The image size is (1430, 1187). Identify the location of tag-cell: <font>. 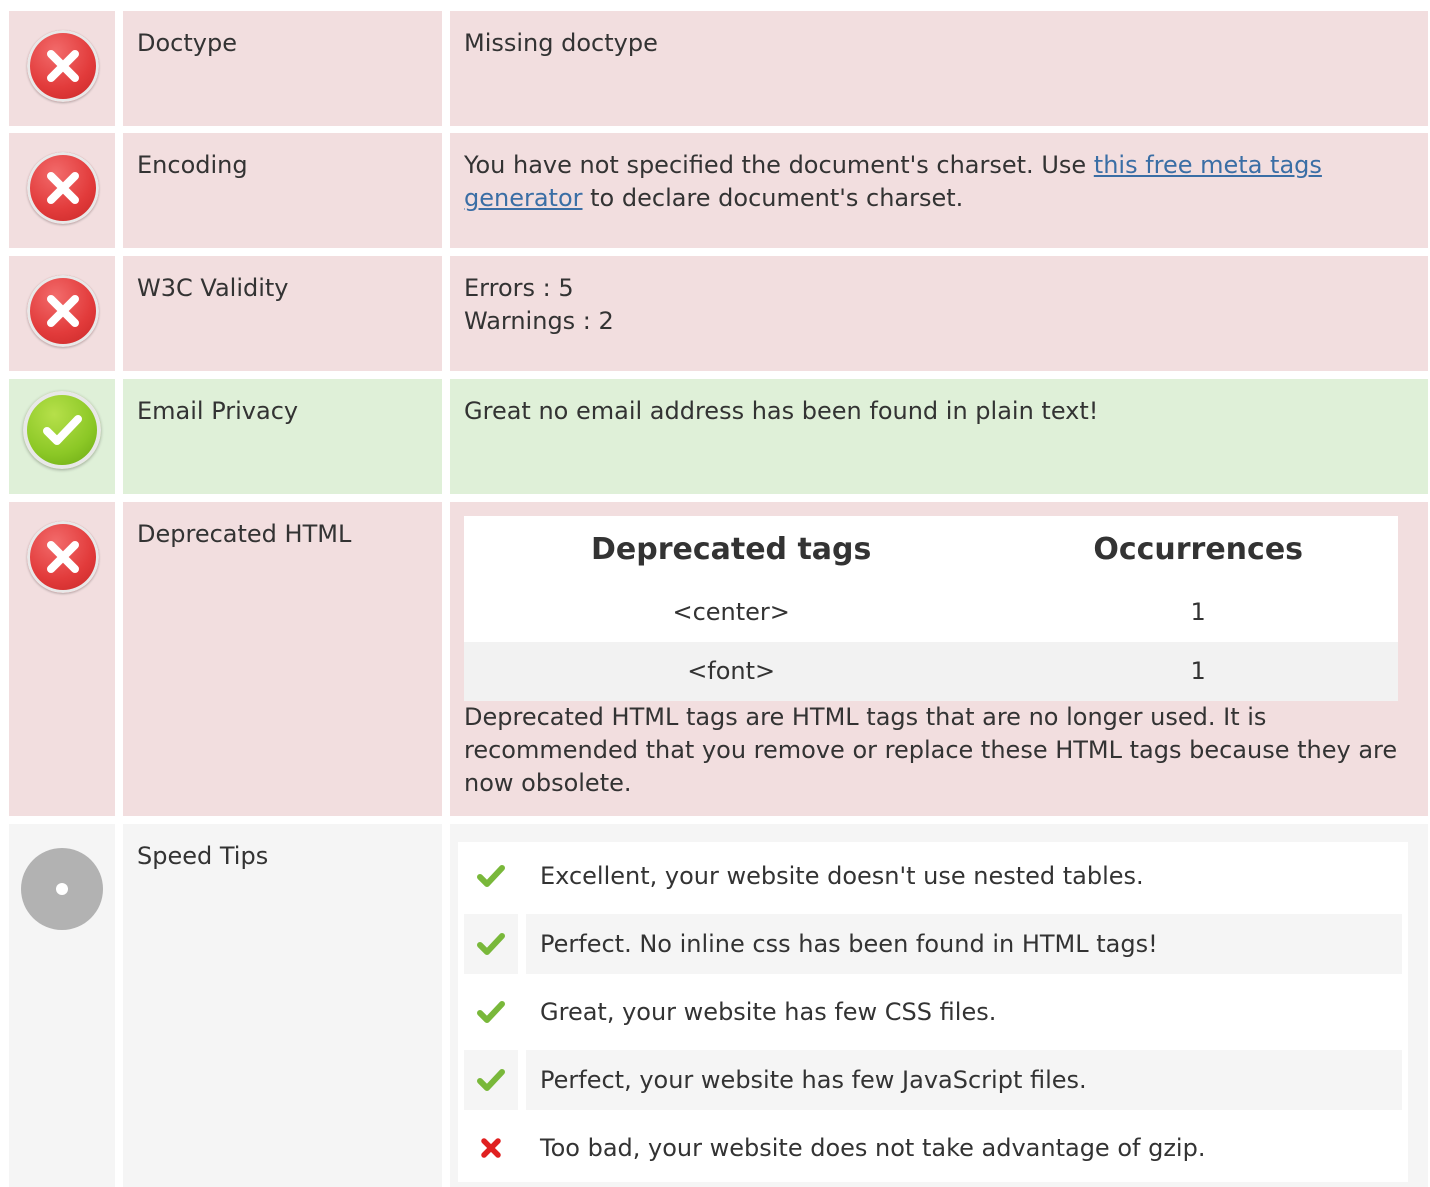
(731, 671).